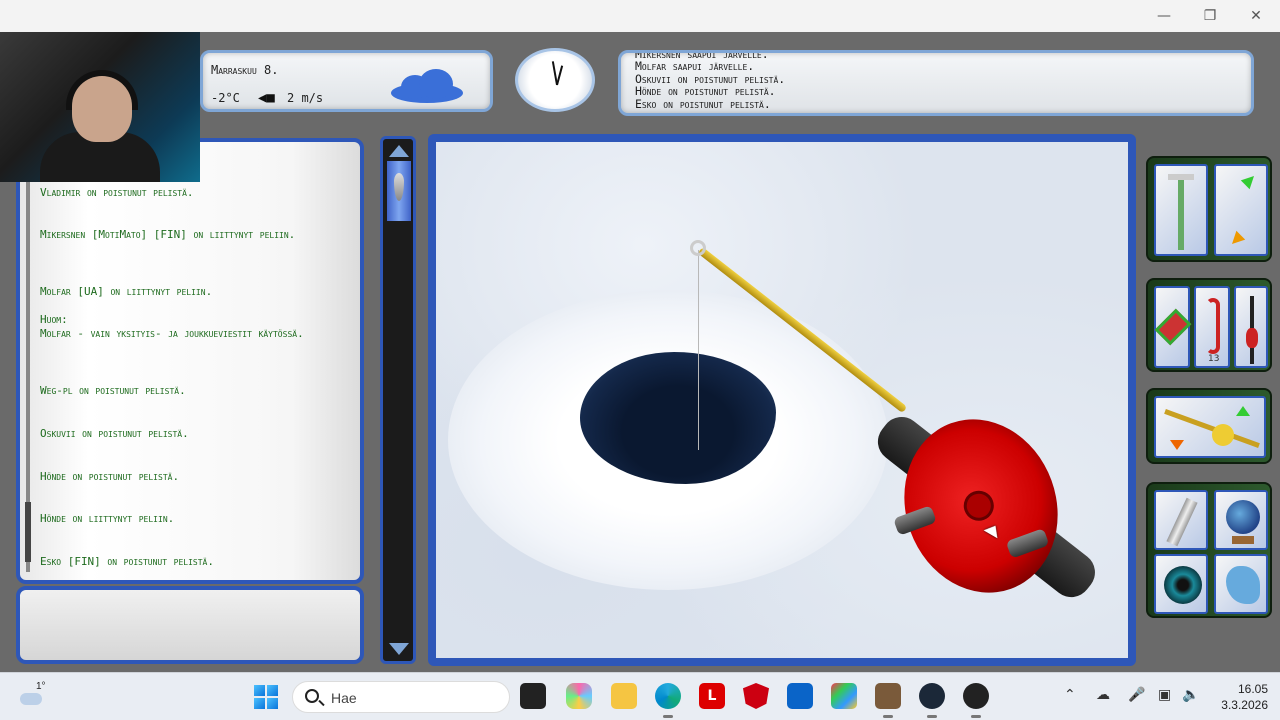 The width and height of the screenshot is (1280, 720). Describe the element at coordinates (1240, 697) in the screenshot. I see `taskbar-clock: 16.05 3.3.2026` at that location.